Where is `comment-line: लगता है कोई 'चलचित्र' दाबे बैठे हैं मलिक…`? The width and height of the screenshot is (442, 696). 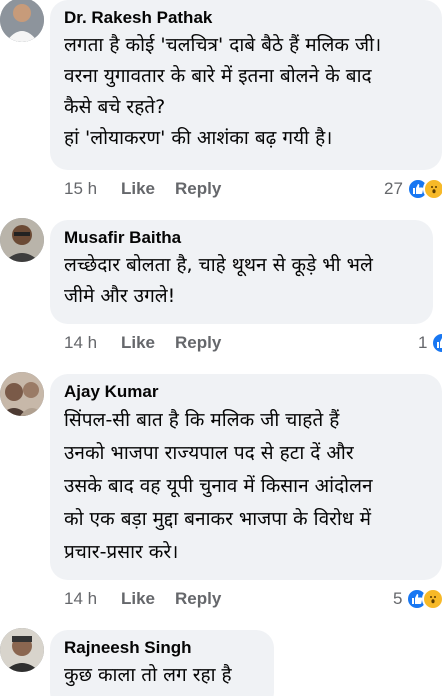
comment-line: लगता है कोई 'चलचित्र' दाबे बैठे हैं मलिक… is located at coordinates (223, 45).